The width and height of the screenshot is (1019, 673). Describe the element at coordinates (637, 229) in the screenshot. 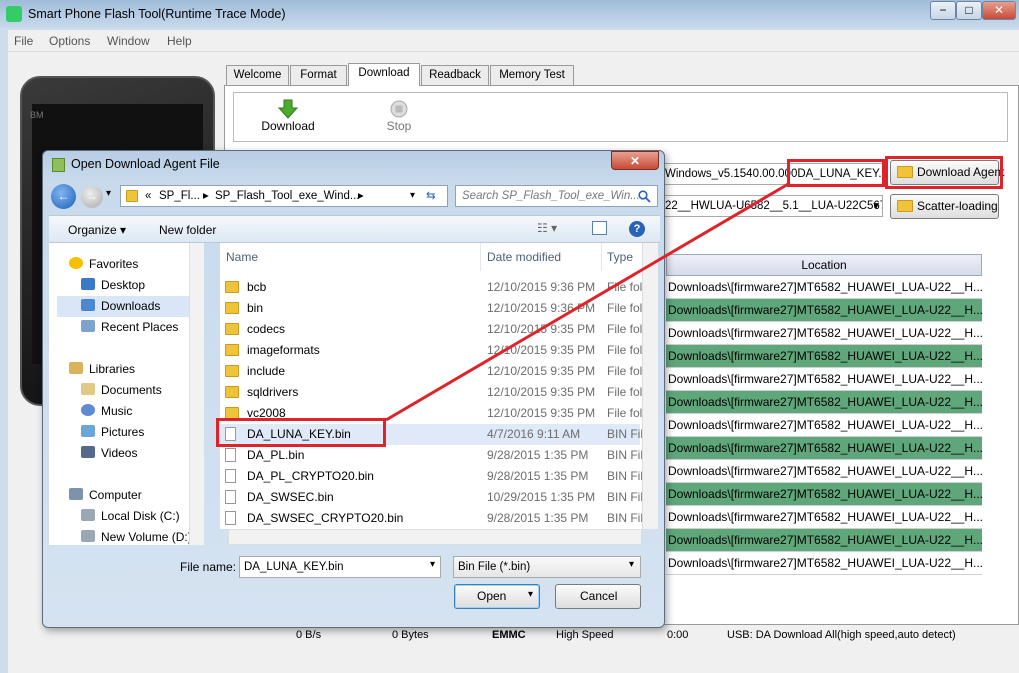

I see `help-icon: ?` at that location.